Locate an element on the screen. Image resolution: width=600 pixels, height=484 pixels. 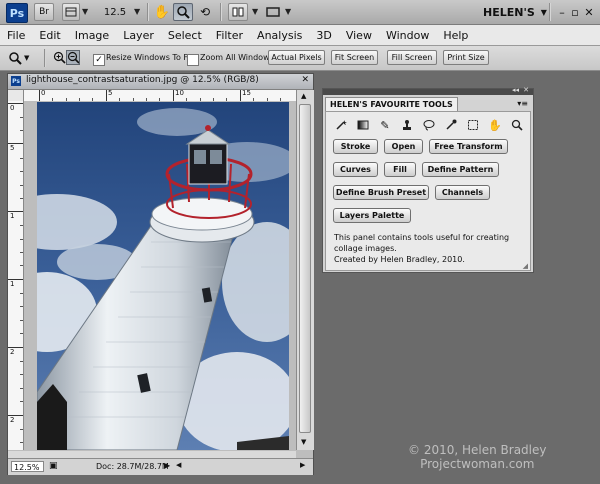
tool-preset-picker: ▼ is located at coordinates (21, 58).